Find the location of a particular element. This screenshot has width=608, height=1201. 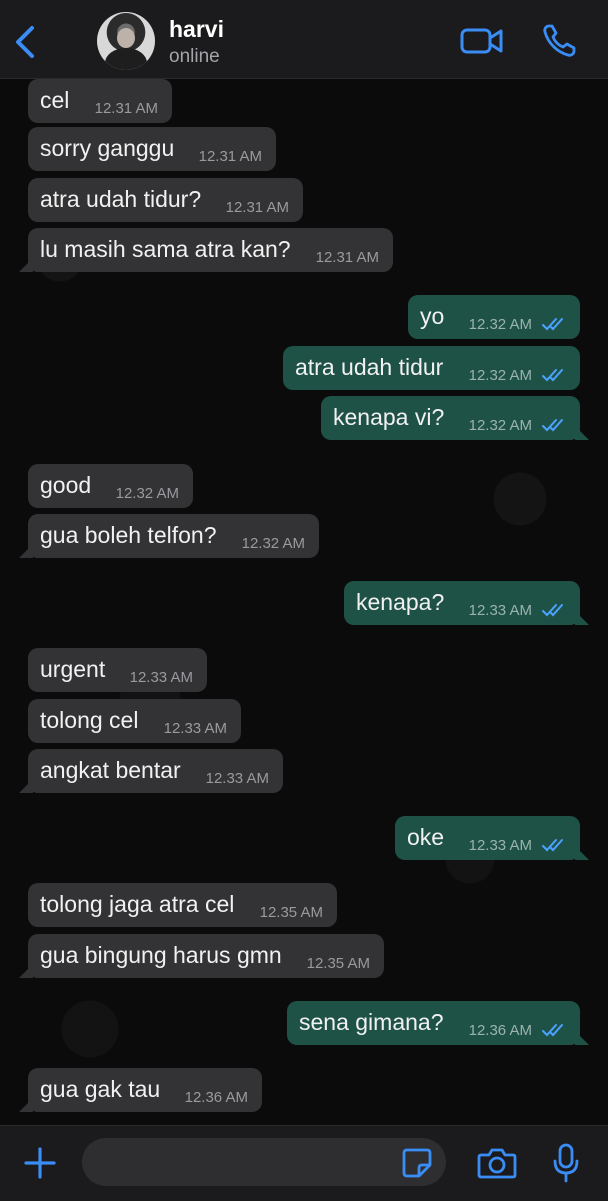

message-input is located at coordinates (264, 1162).